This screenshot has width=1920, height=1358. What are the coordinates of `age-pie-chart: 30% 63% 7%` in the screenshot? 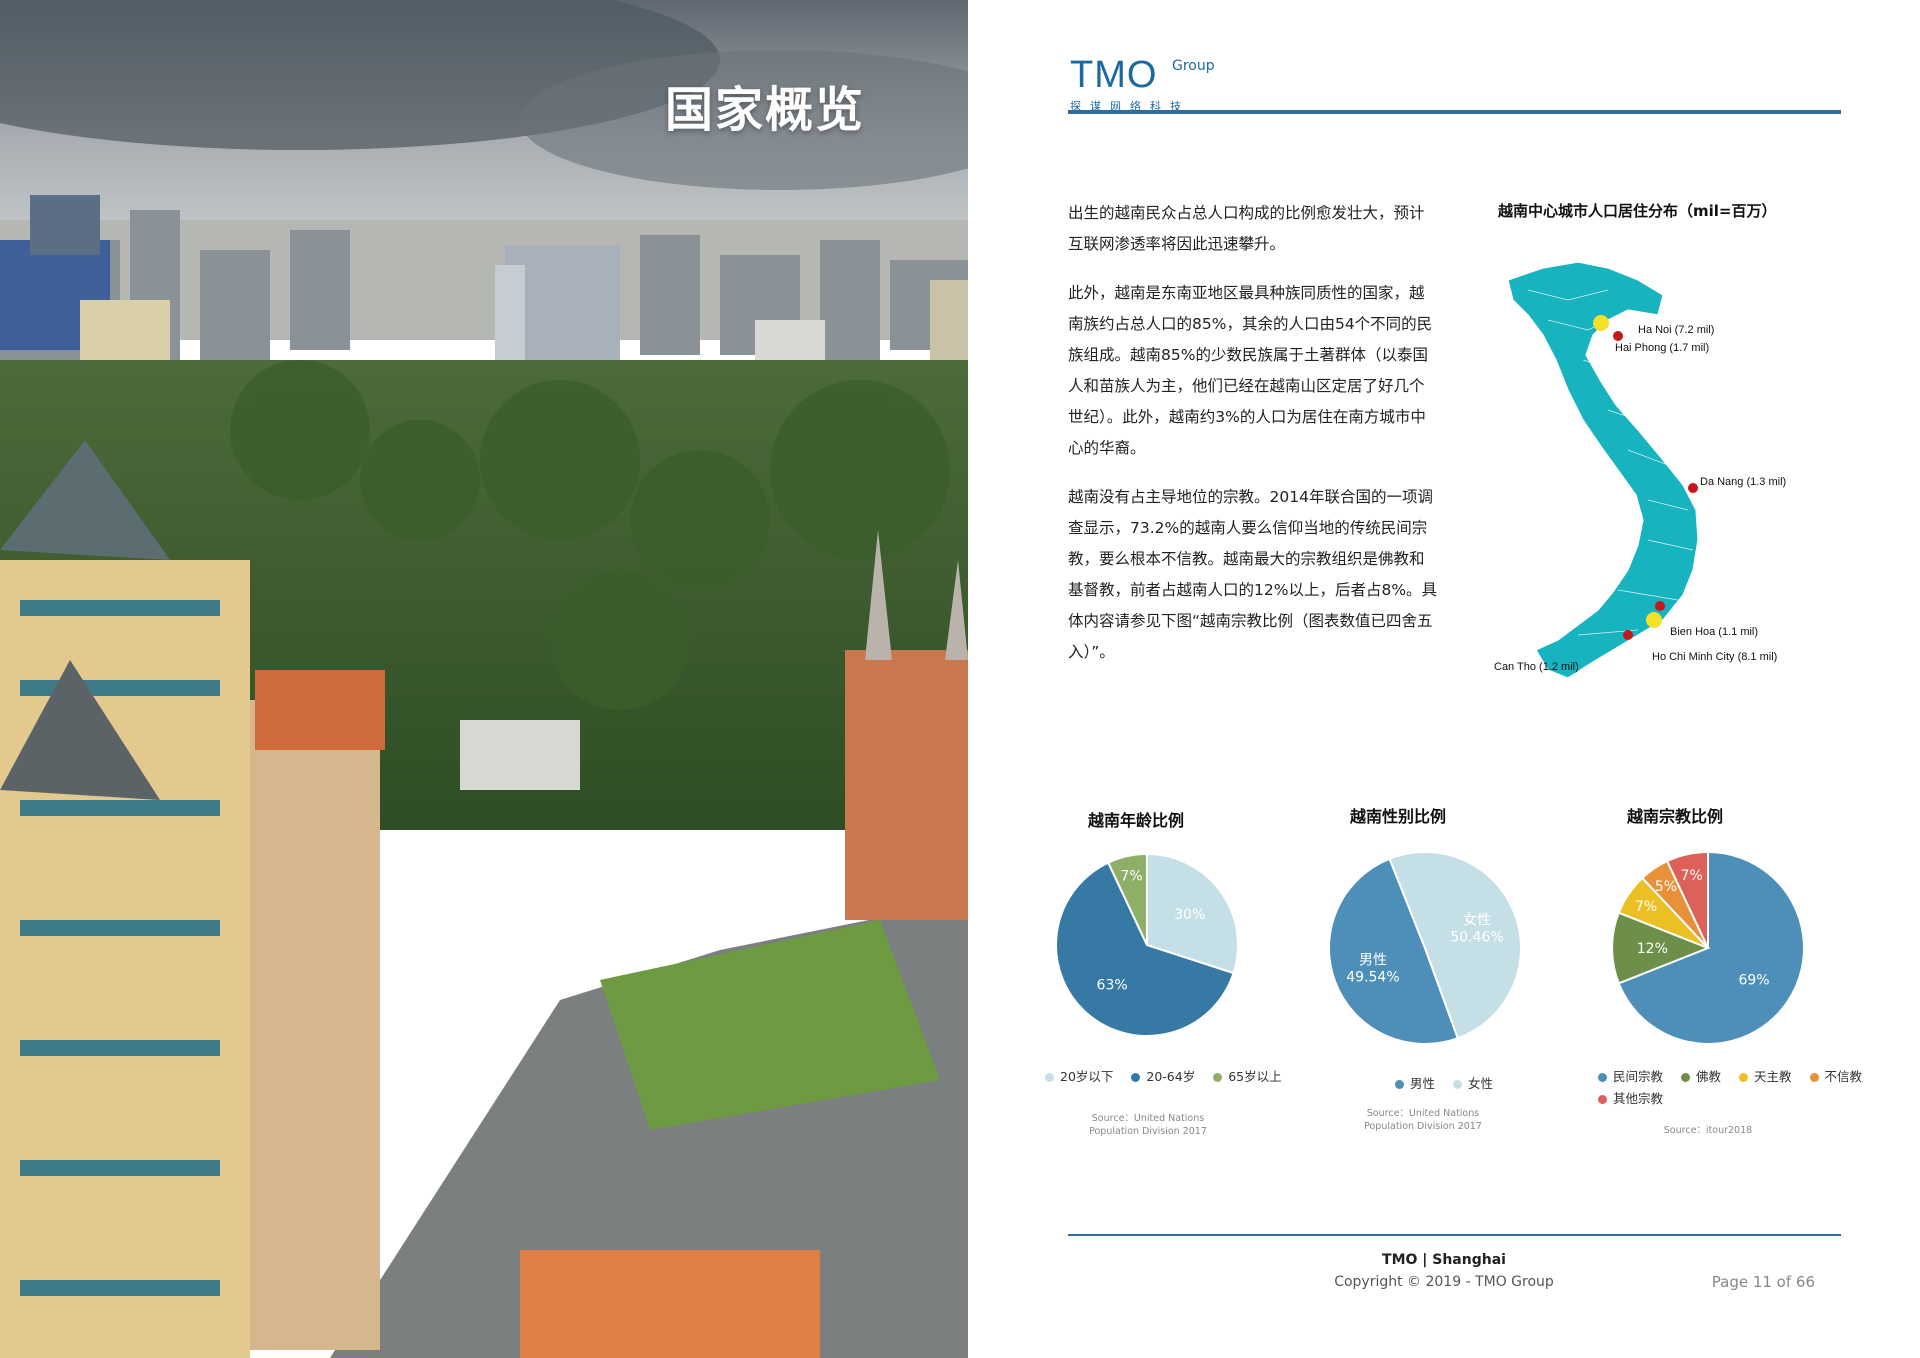 It's located at (1147, 944).